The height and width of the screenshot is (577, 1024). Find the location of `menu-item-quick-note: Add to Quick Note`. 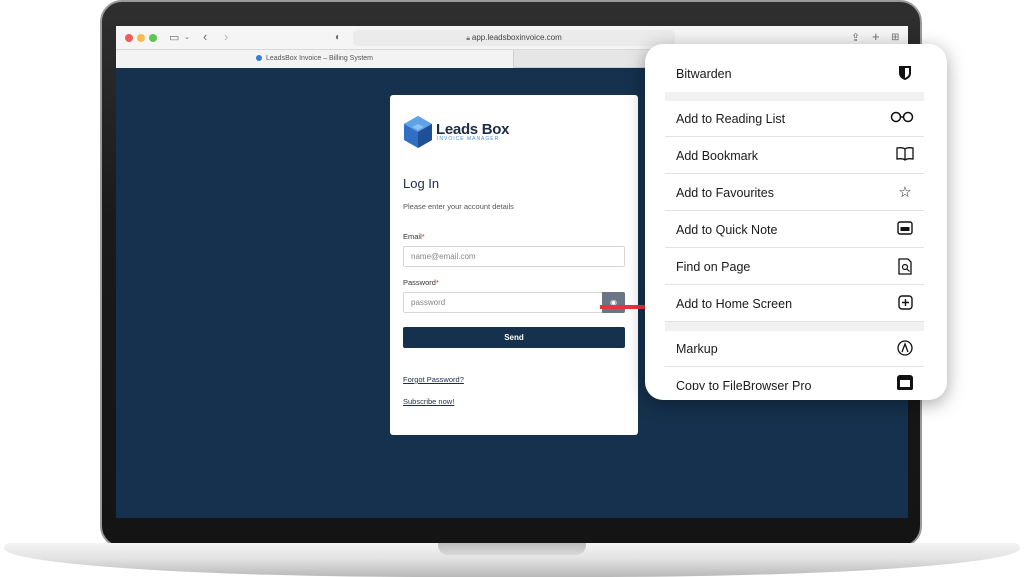

menu-item-quick-note: Add to Quick Note is located at coordinates (794, 230).